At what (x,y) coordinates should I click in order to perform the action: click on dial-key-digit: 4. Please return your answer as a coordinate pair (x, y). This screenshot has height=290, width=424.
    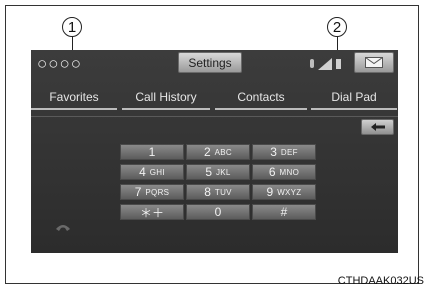
    Looking at the image, I should click on (142, 172).